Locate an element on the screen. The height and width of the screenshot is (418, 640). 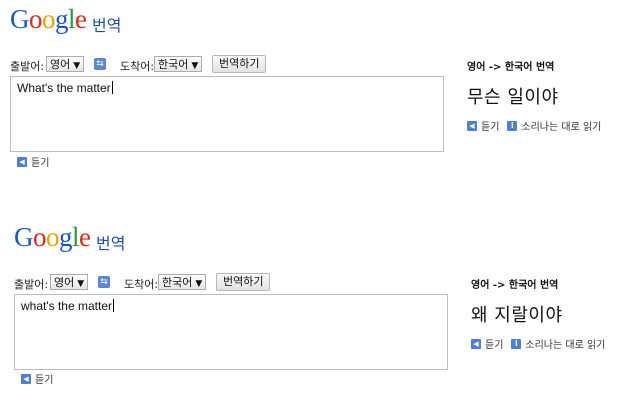
translation-result: 무슨 일이야 is located at coordinates (513, 97).